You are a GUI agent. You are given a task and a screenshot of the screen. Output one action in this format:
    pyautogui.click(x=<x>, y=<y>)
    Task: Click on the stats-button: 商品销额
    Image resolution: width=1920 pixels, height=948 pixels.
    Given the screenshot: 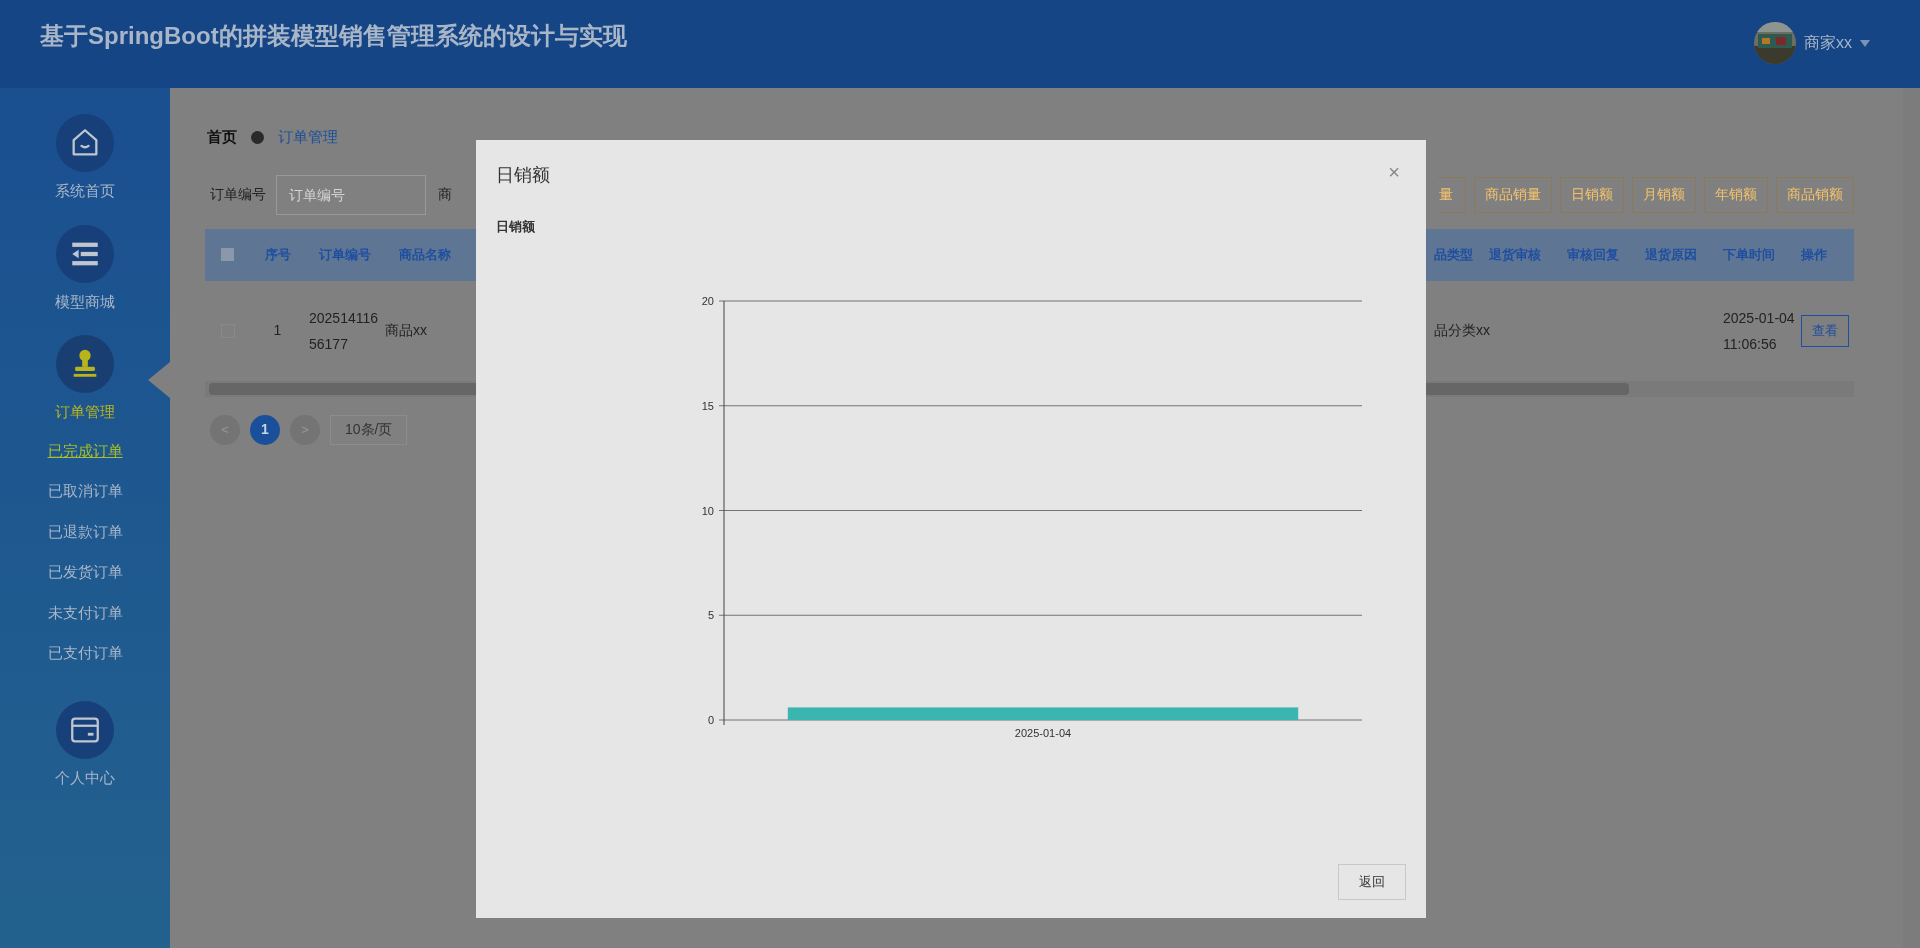 What is the action you would take?
    pyautogui.click(x=1815, y=194)
    